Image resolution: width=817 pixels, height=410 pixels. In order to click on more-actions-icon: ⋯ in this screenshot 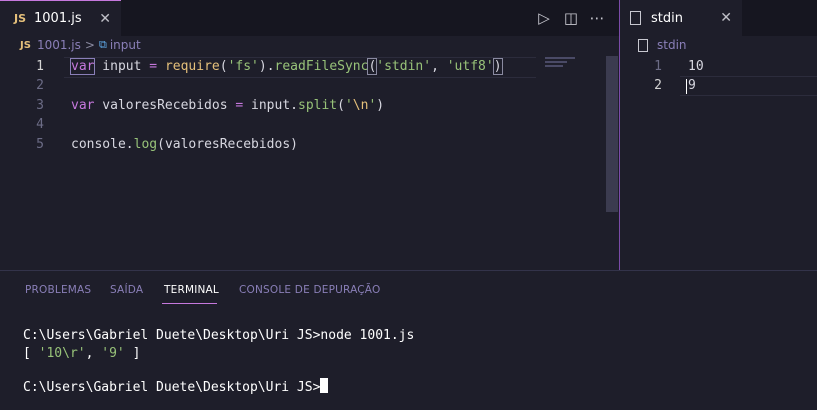, I will do `click(597, 18)`.